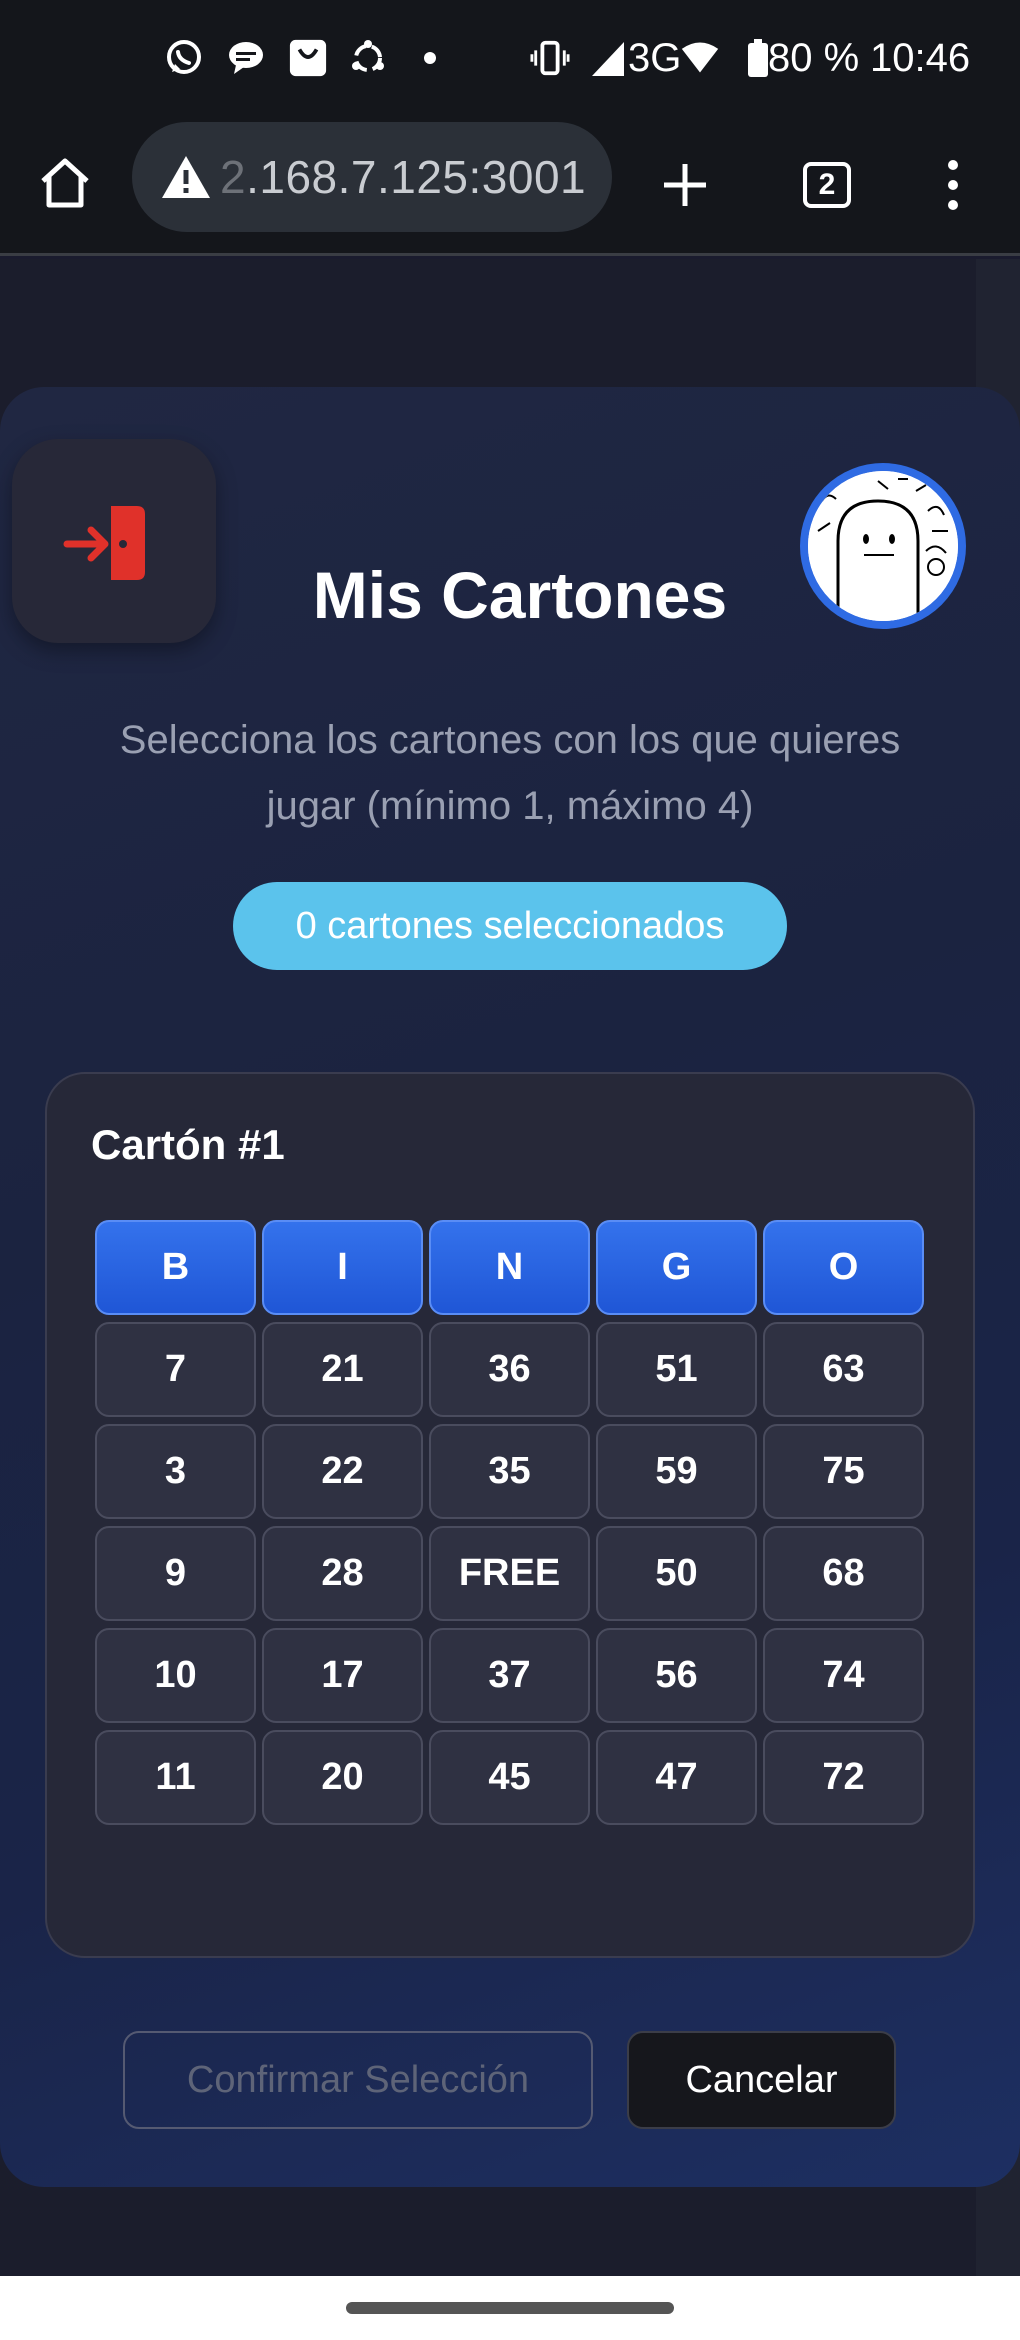  I want to click on grid-row: 7 21 36 51 63, so click(513, 1369).